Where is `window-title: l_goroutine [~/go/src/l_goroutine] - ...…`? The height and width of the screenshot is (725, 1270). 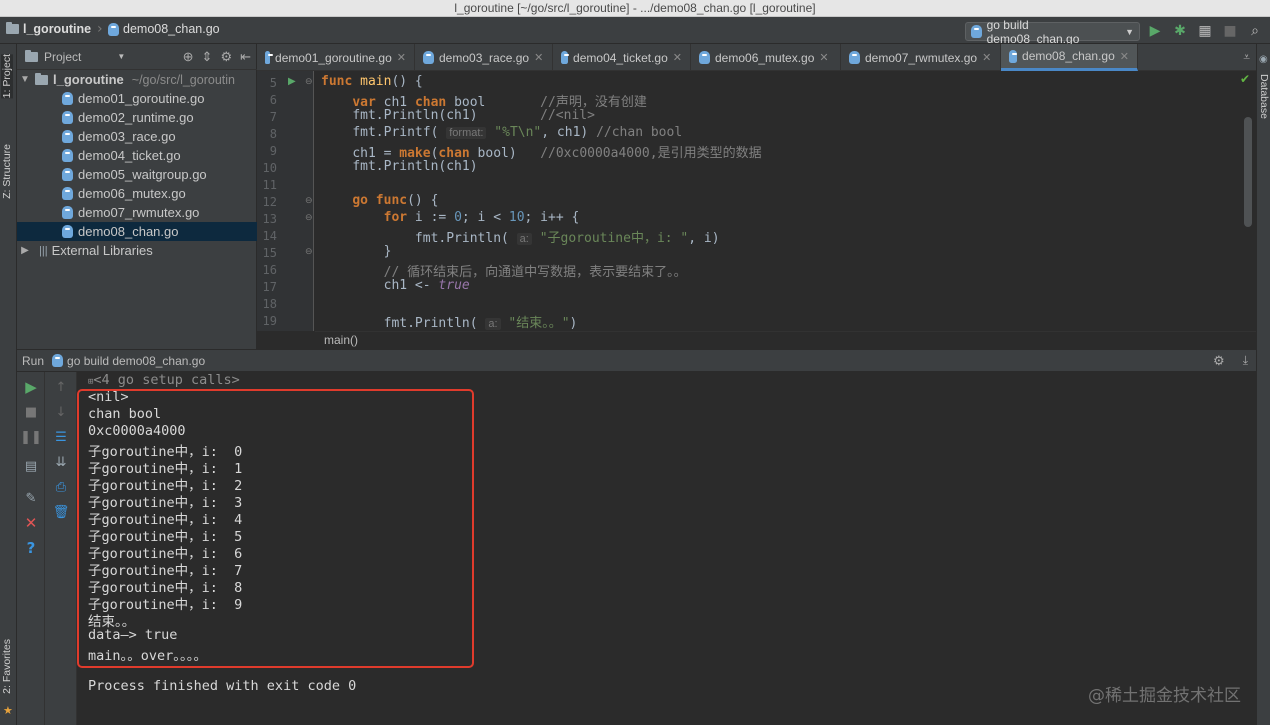 window-title: l_goroutine [~/go/src/l_goroutine] - ...… is located at coordinates (635, 8).